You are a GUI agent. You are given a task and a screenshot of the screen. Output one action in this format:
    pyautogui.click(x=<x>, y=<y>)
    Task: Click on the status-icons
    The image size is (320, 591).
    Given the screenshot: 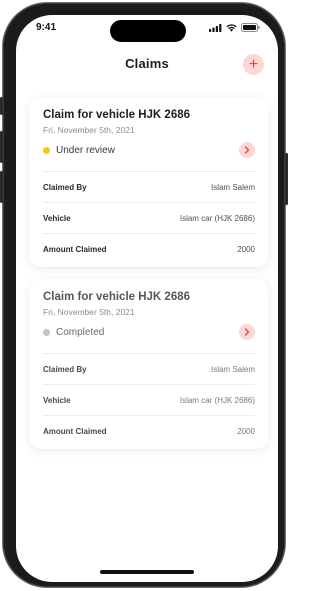 What is the action you would take?
    pyautogui.click(x=234, y=27)
    